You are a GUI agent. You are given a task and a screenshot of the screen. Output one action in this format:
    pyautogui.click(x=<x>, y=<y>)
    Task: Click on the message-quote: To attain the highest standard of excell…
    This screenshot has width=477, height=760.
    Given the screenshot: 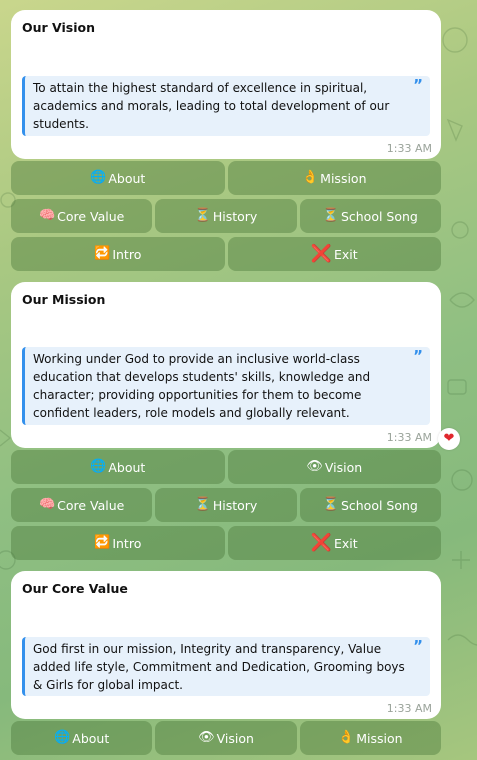 What is the action you would take?
    pyautogui.click(x=226, y=106)
    